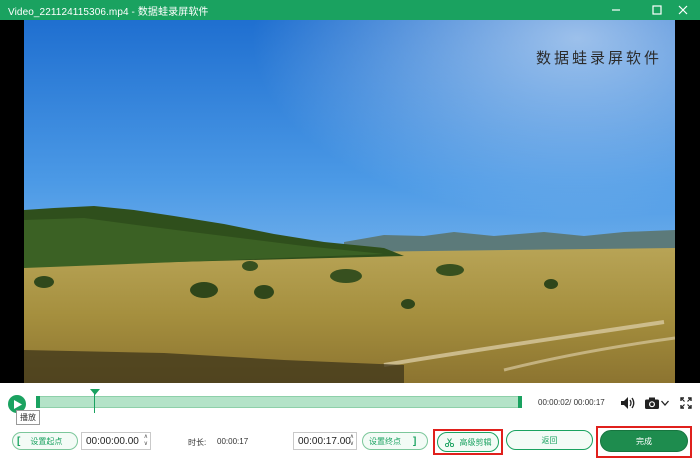 The width and height of the screenshot is (700, 463). What do you see at coordinates (665, 403) in the screenshot?
I see `chevron-down-icon` at bounding box center [665, 403].